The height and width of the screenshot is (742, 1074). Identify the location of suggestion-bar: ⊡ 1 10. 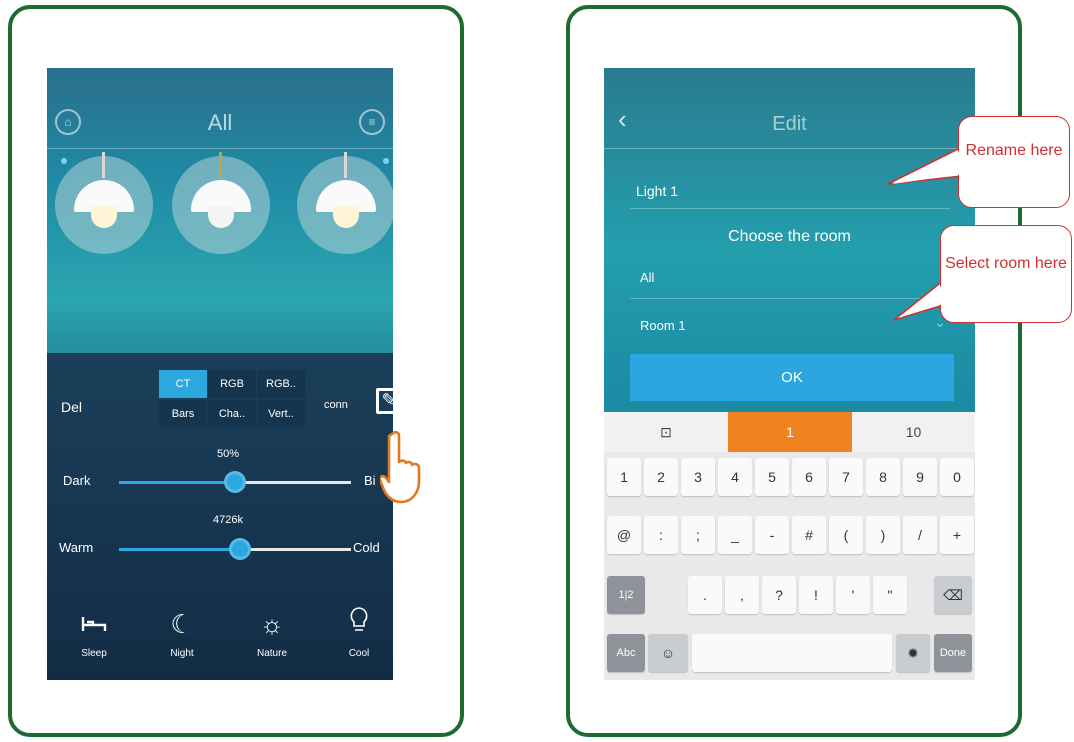
(789, 432).